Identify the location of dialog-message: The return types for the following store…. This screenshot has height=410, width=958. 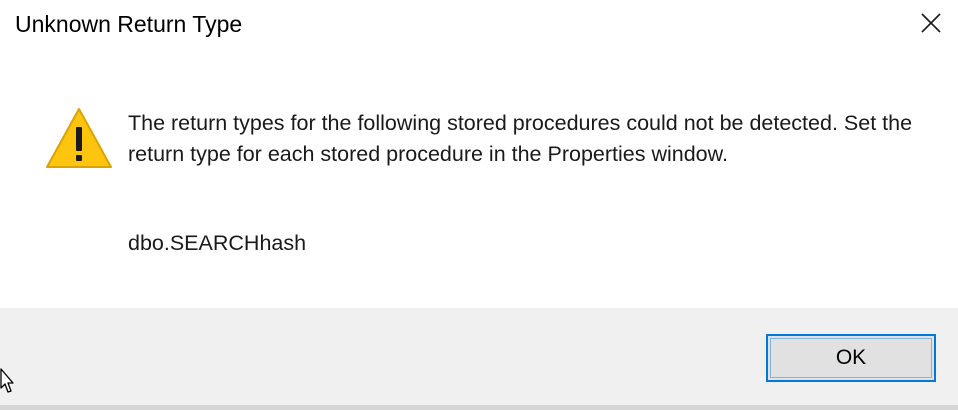
(520, 138).